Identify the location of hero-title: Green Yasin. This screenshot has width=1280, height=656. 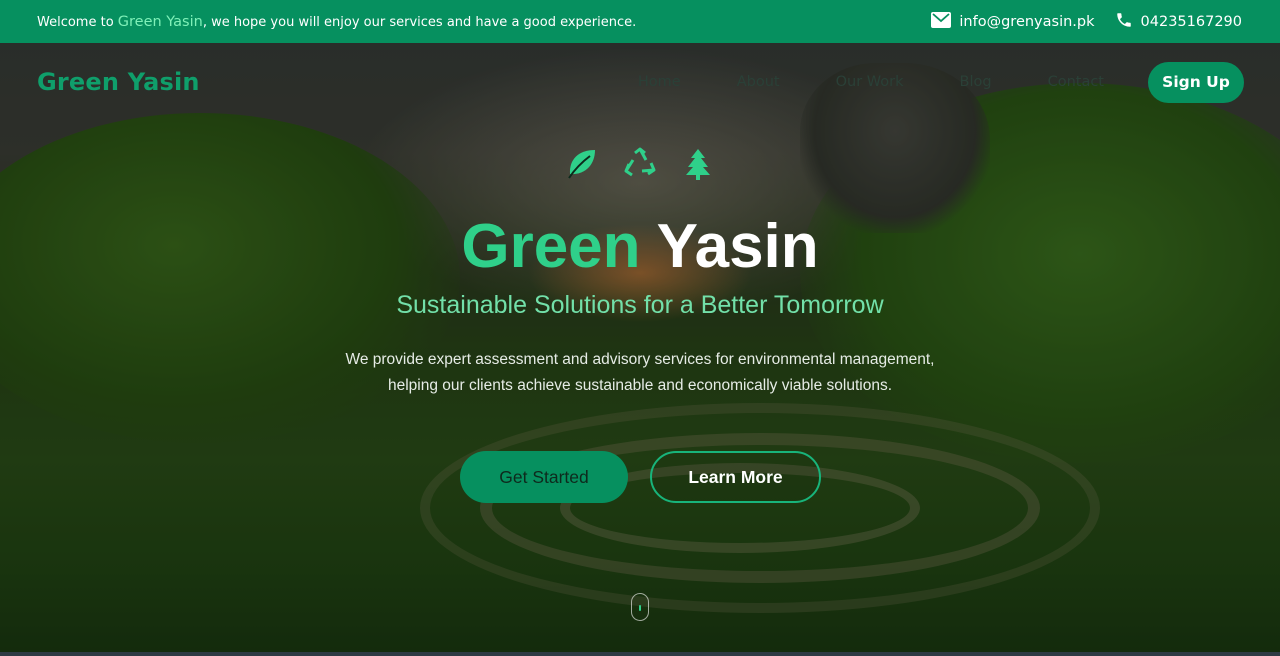
(640, 246).